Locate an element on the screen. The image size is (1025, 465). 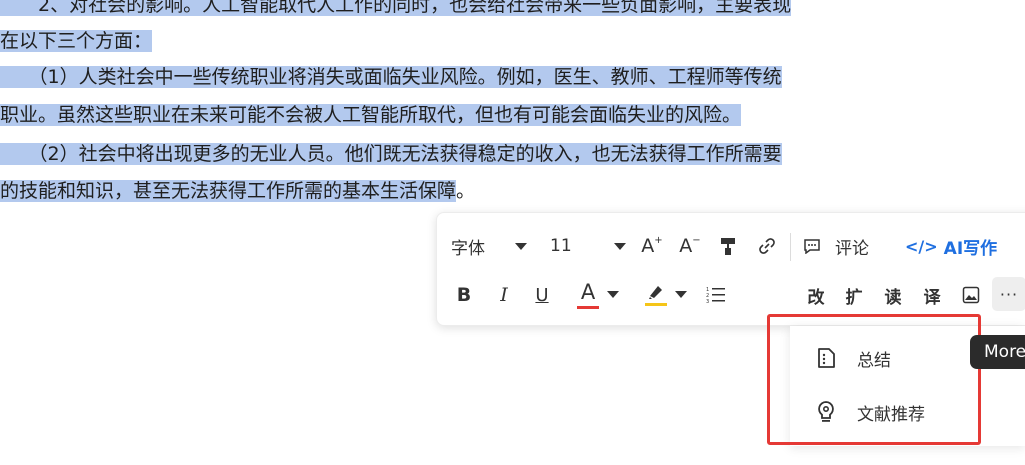
more-button: ··· is located at coordinates (1008, 294).